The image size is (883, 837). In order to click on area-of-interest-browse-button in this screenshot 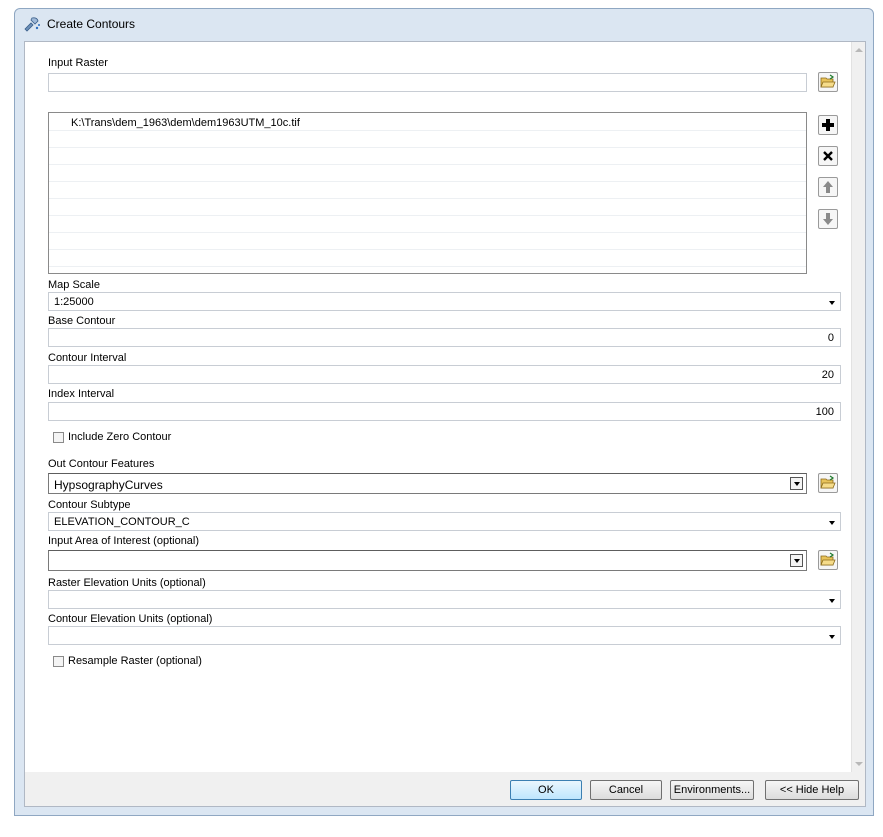, I will do `click(828, 560)`.